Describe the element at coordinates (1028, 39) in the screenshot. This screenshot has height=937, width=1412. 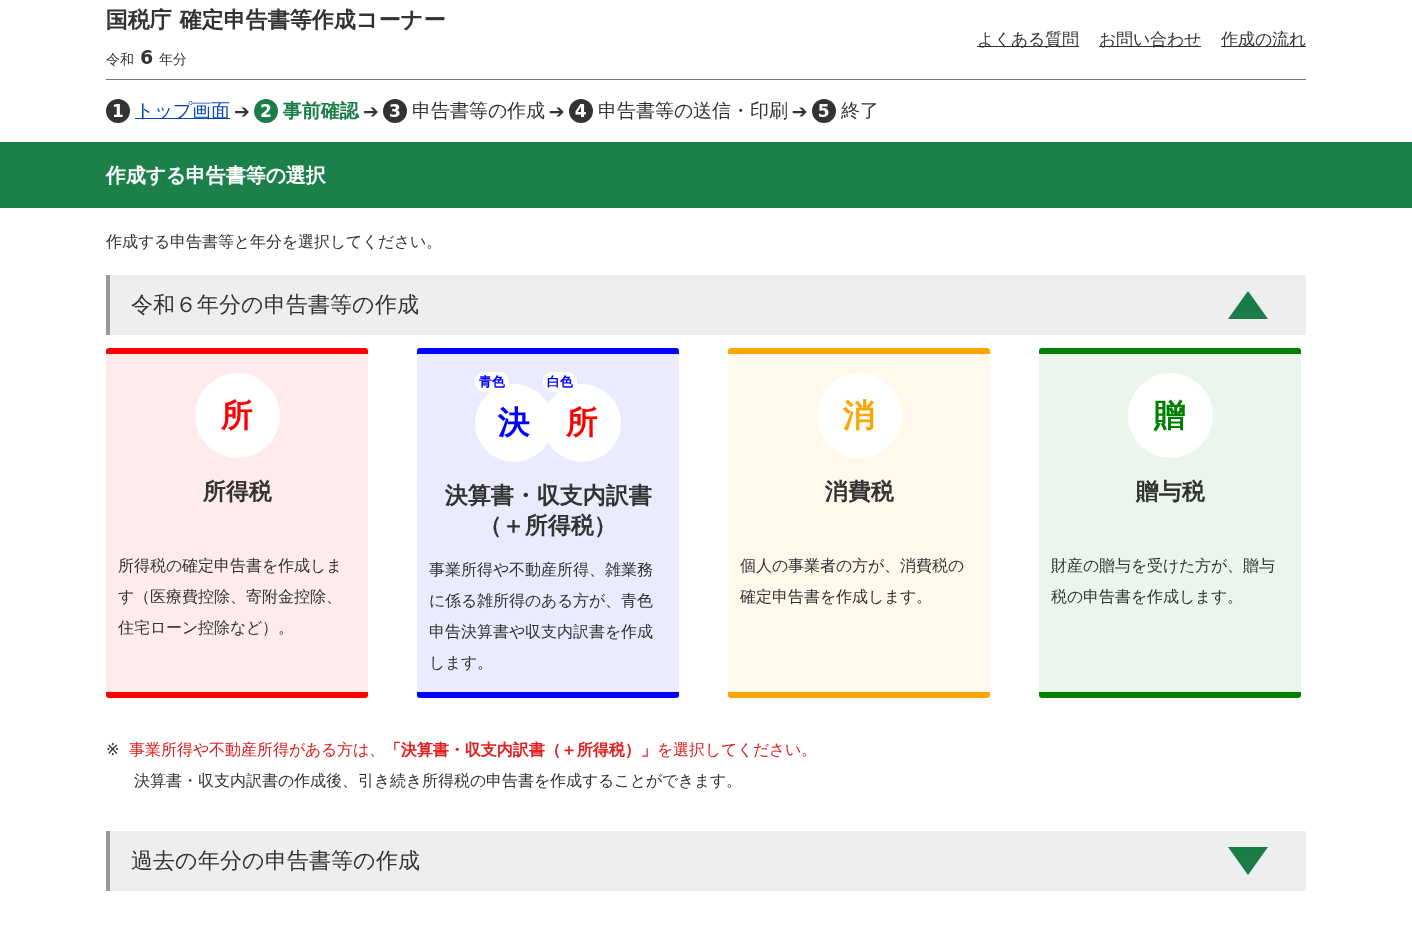
I see `header-link: よくある質問` at that location.